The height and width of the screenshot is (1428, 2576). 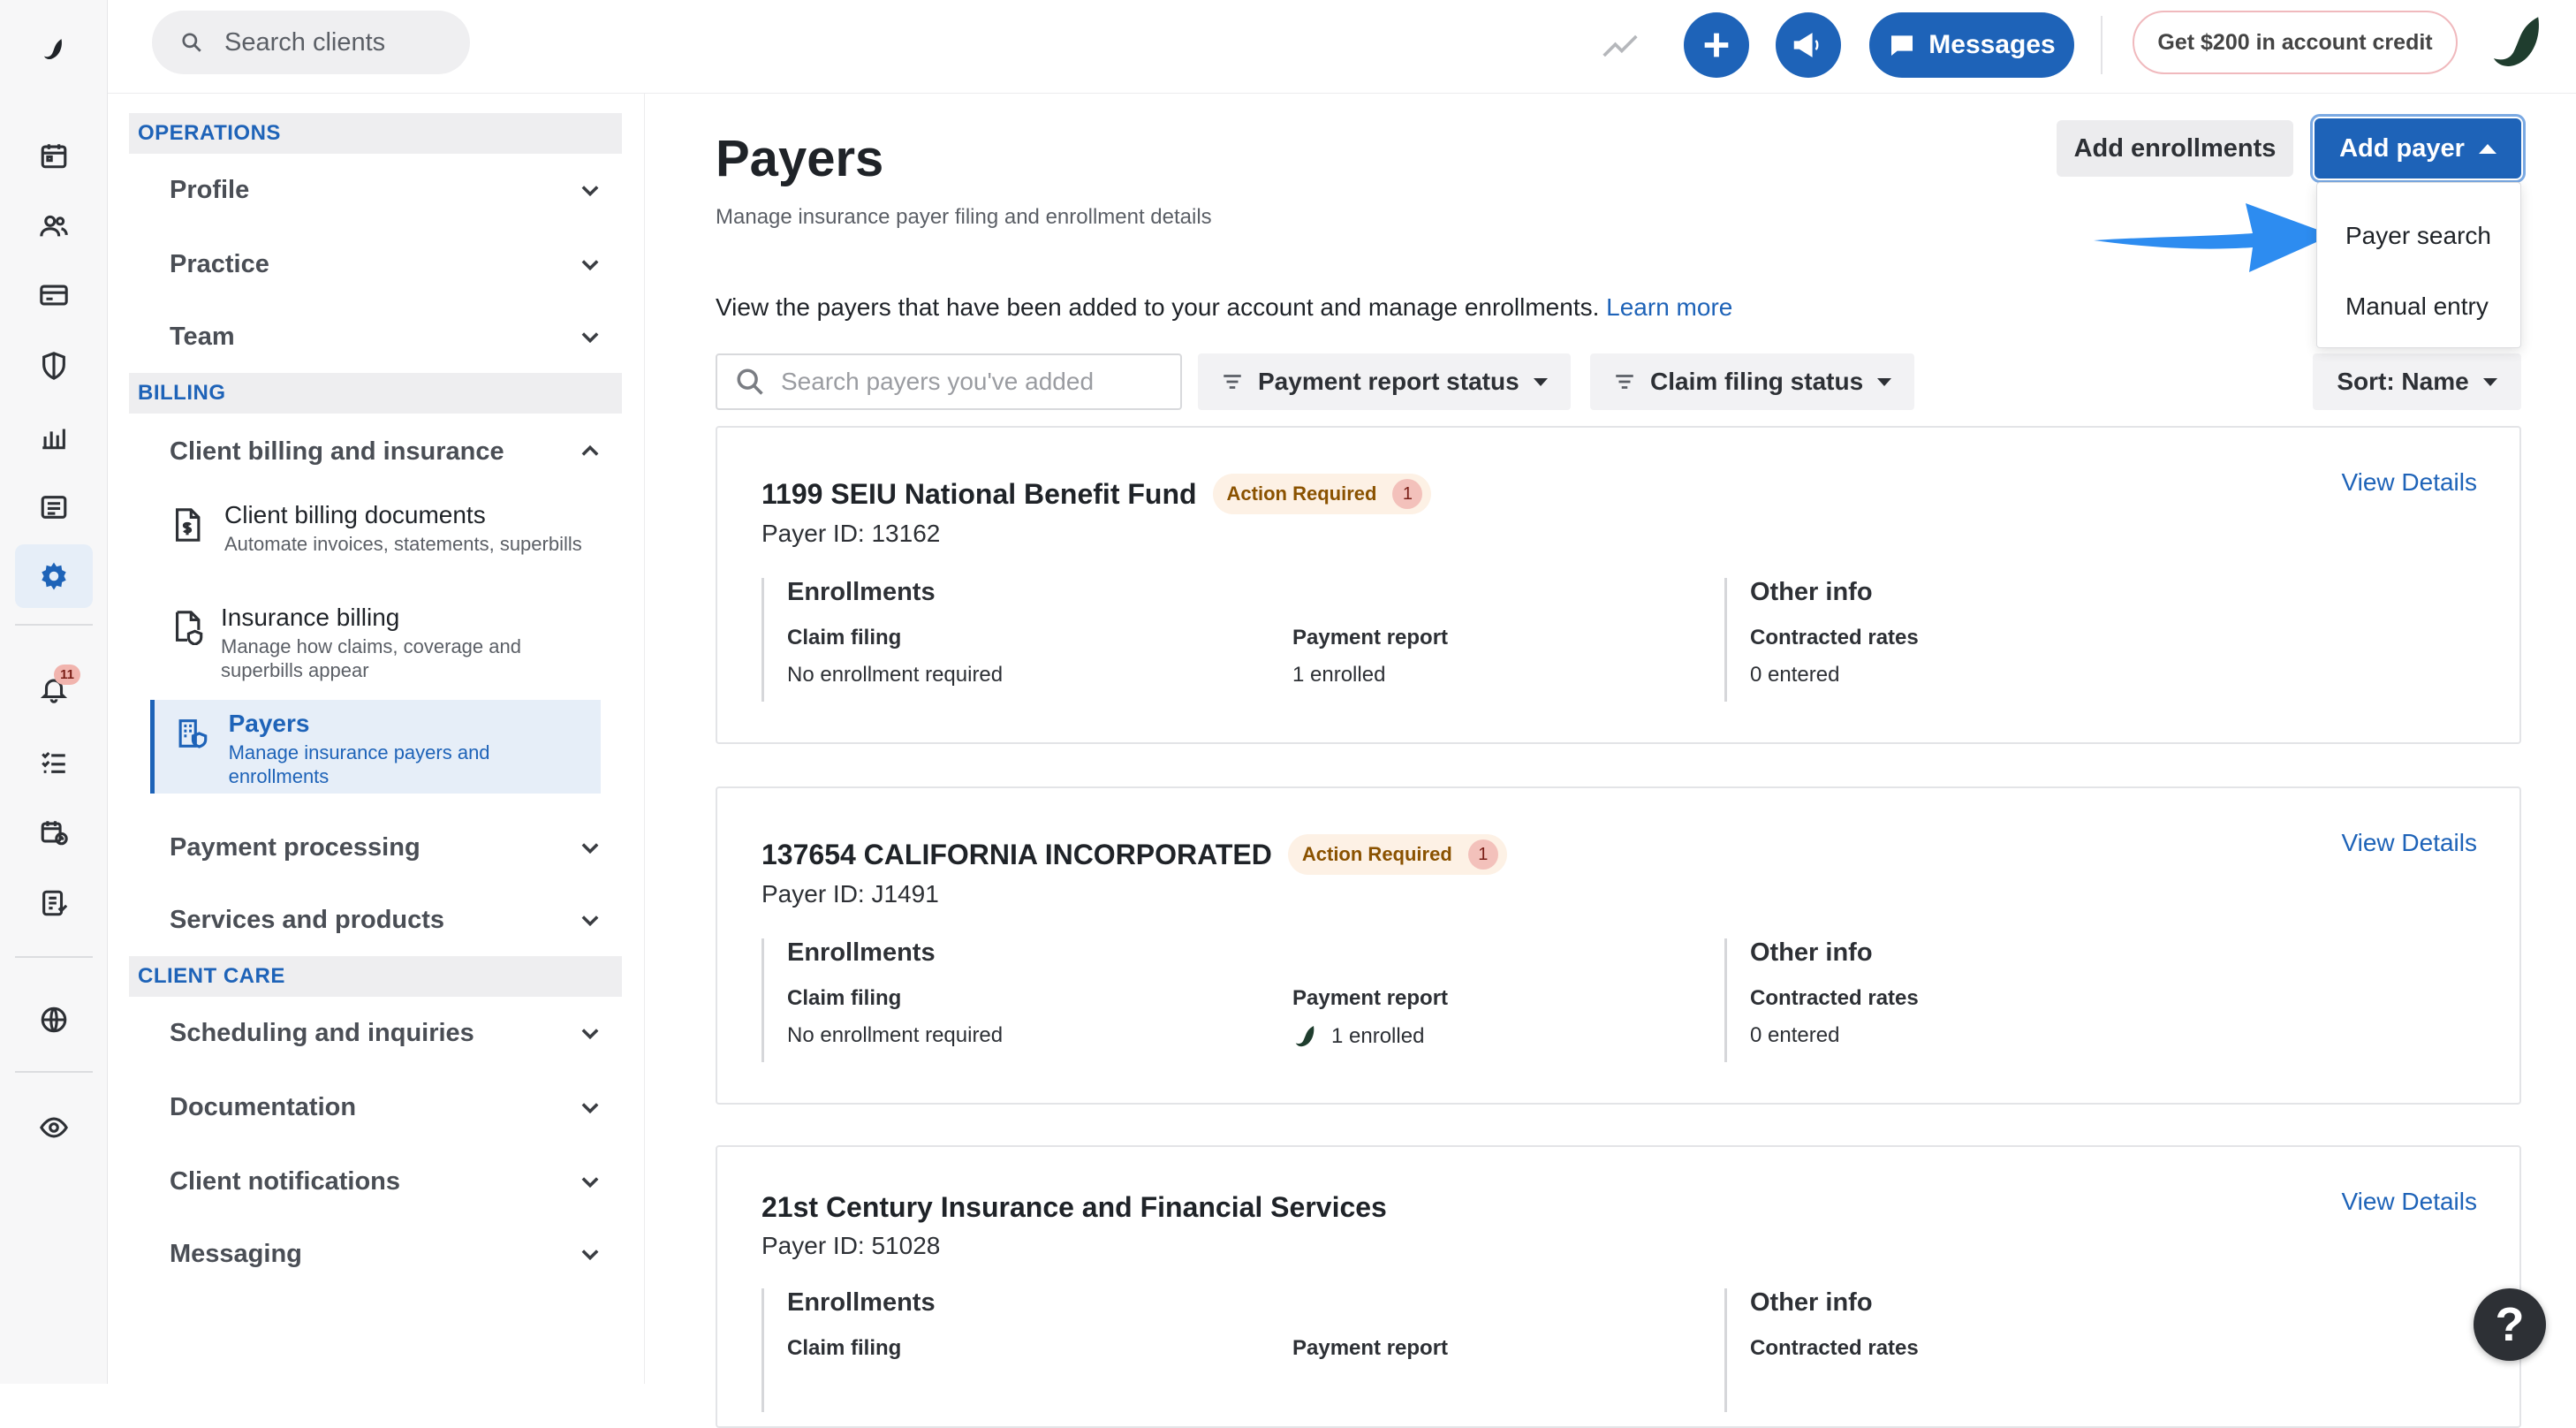 I want to click on website-nav, so click(x=54, y=1020).